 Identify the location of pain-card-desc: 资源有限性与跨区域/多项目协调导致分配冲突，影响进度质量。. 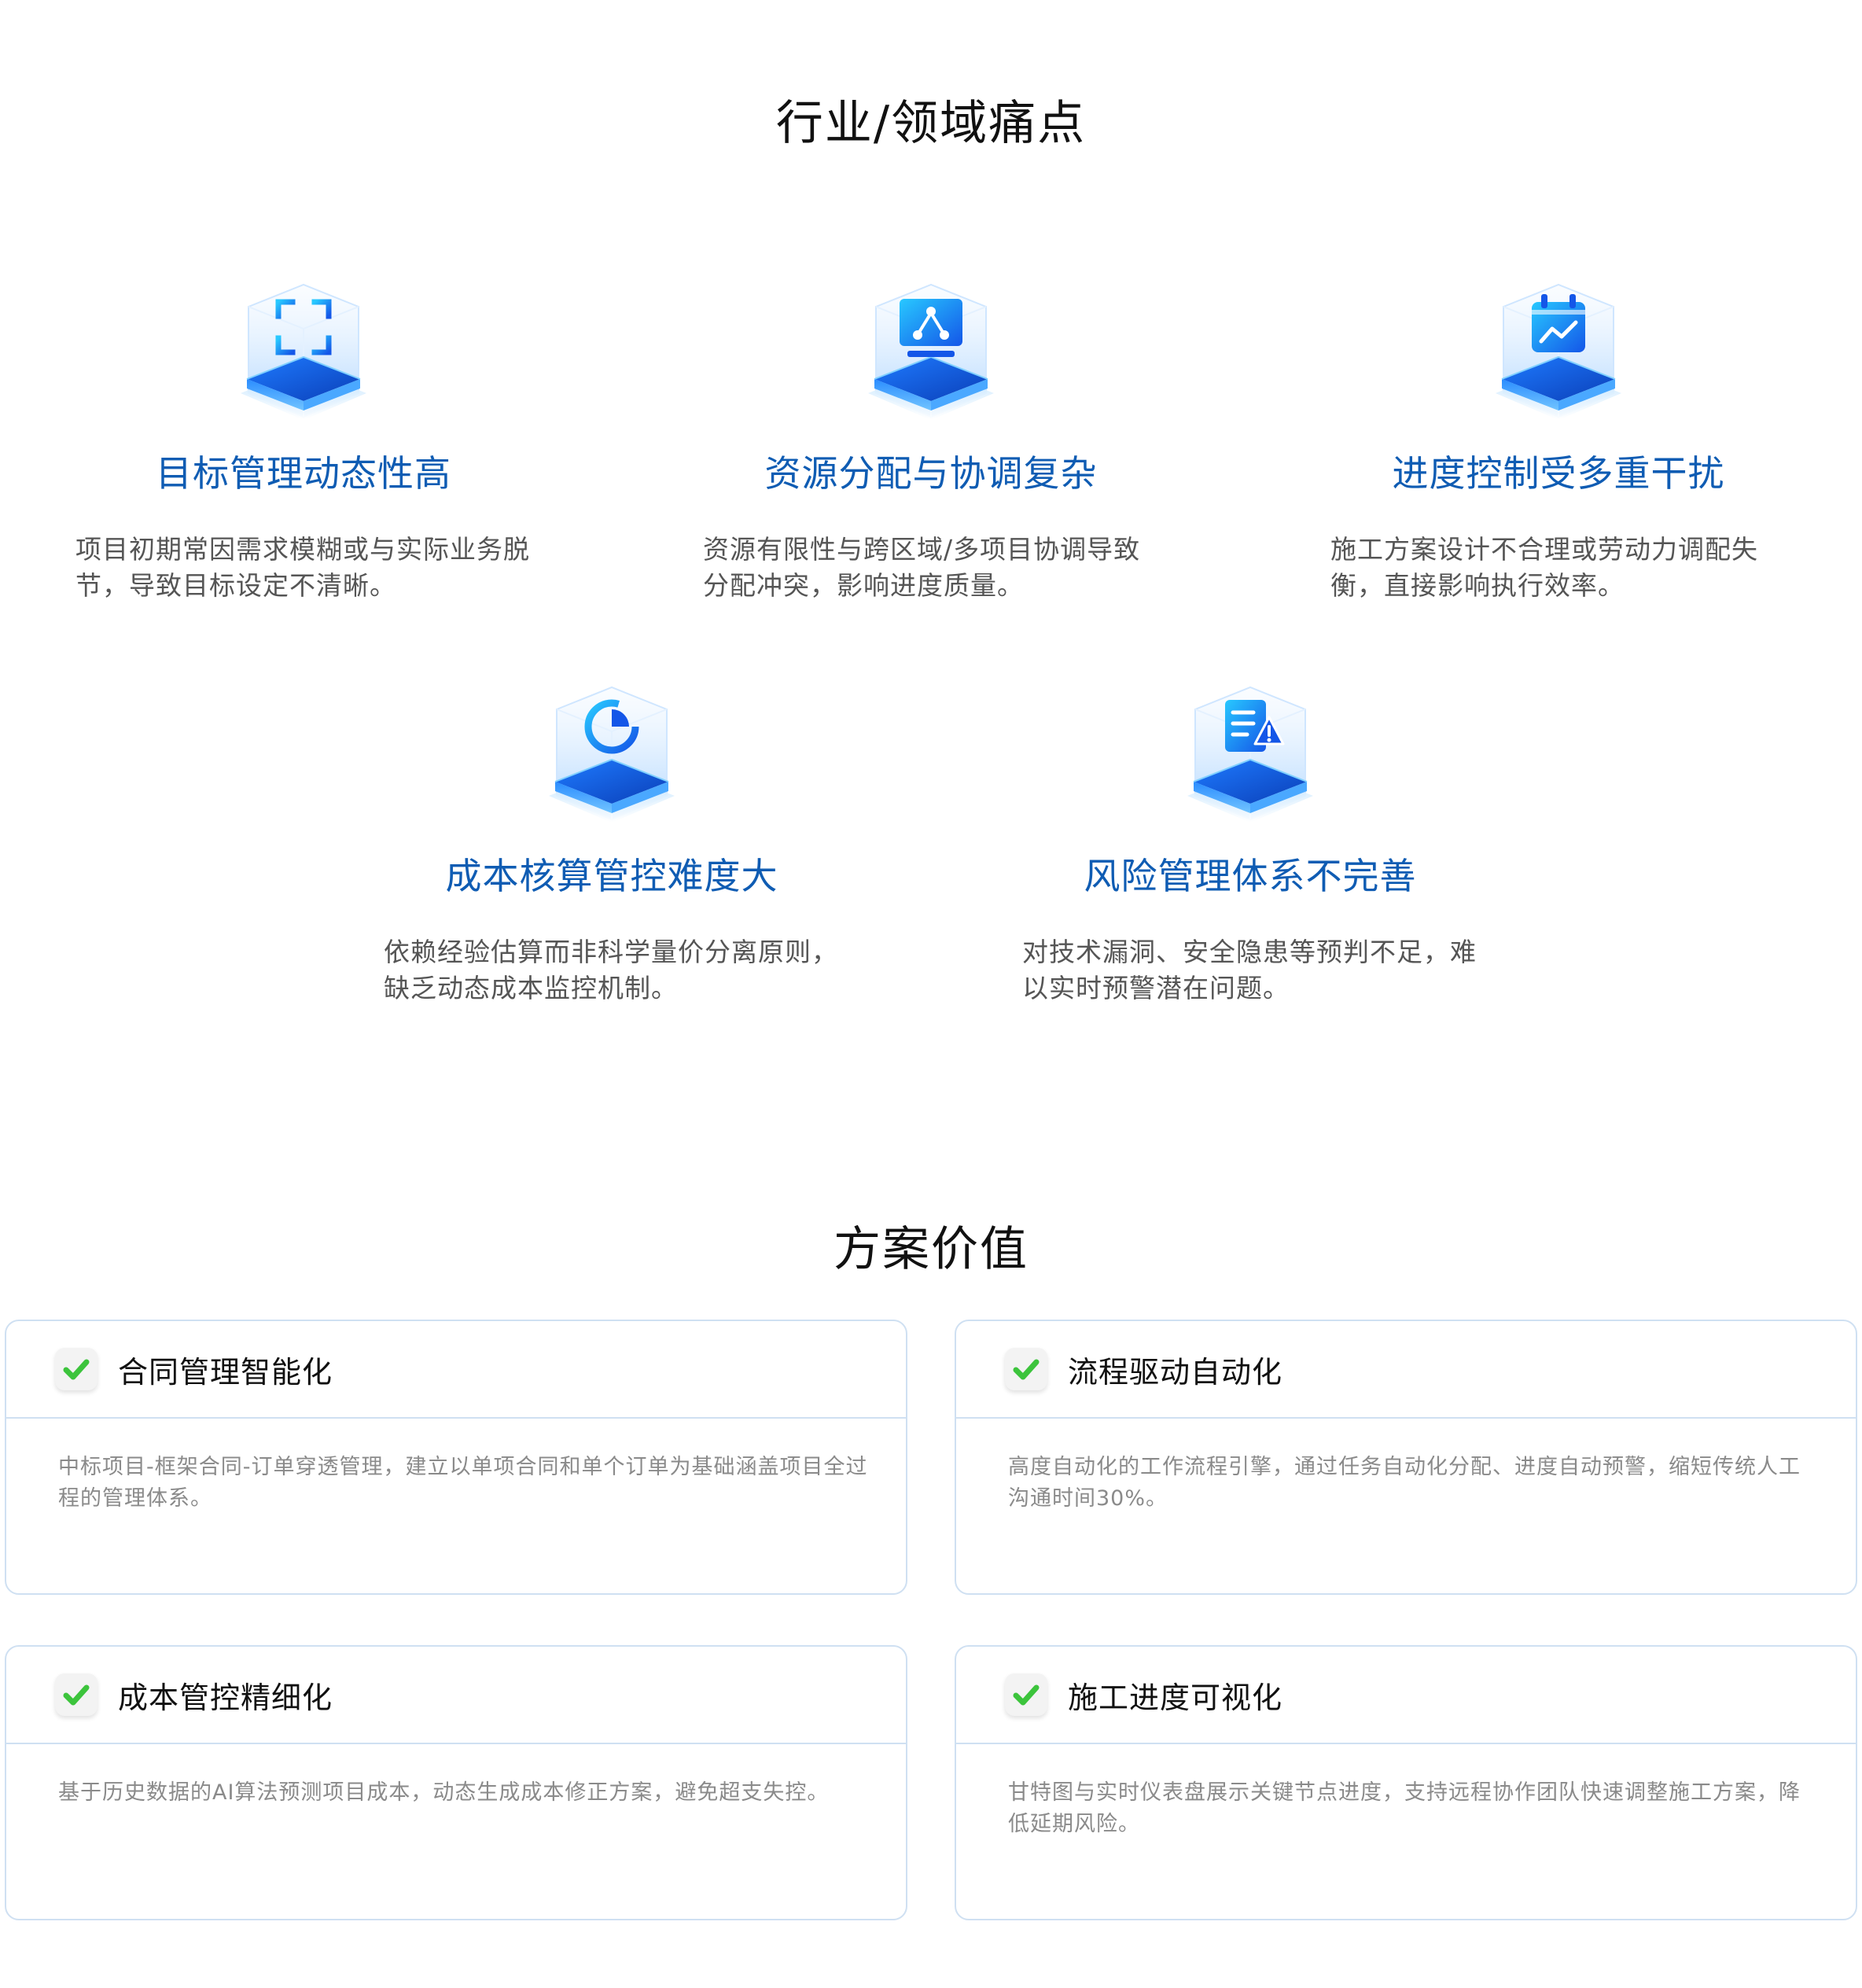
(922, 567).